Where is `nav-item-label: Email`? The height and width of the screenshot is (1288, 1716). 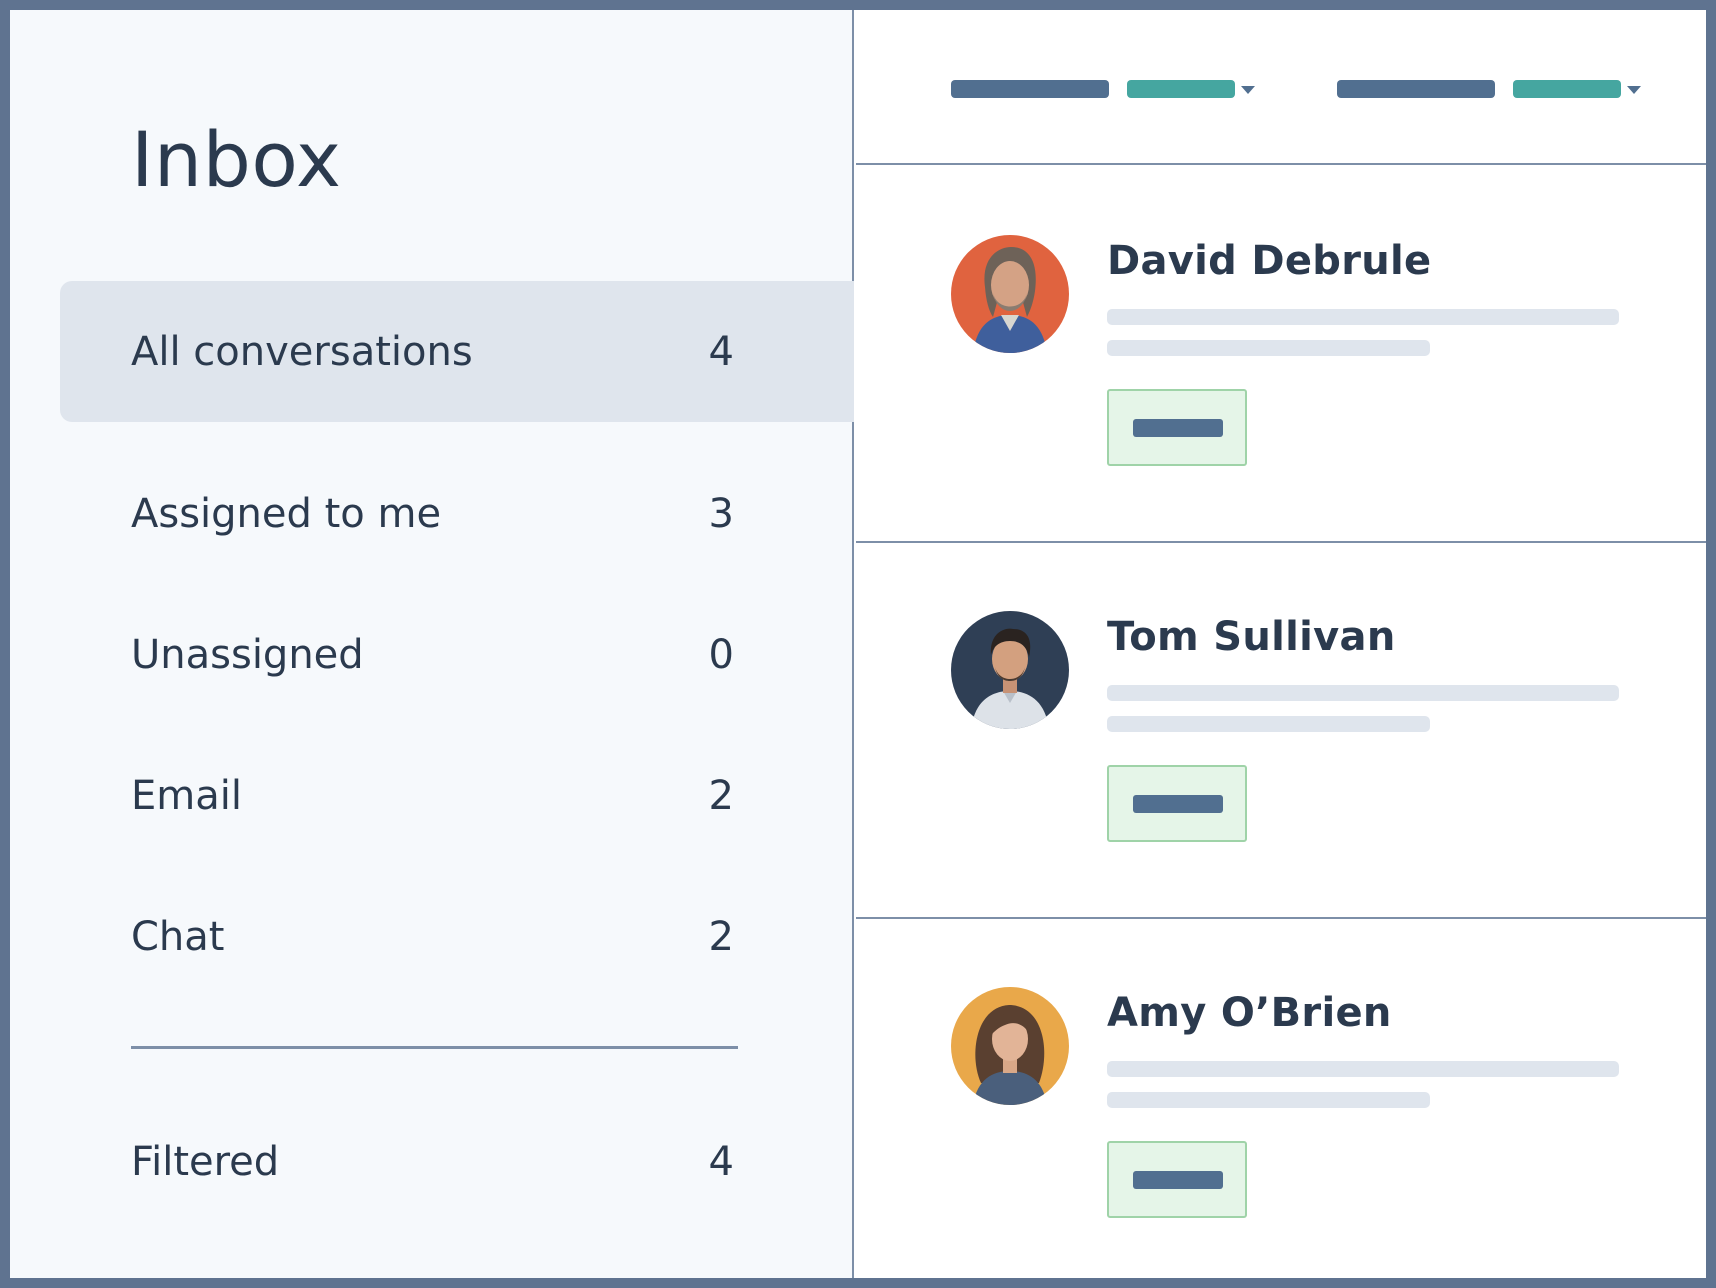 nav-item-label: Email is located at coordinates (186, 795).